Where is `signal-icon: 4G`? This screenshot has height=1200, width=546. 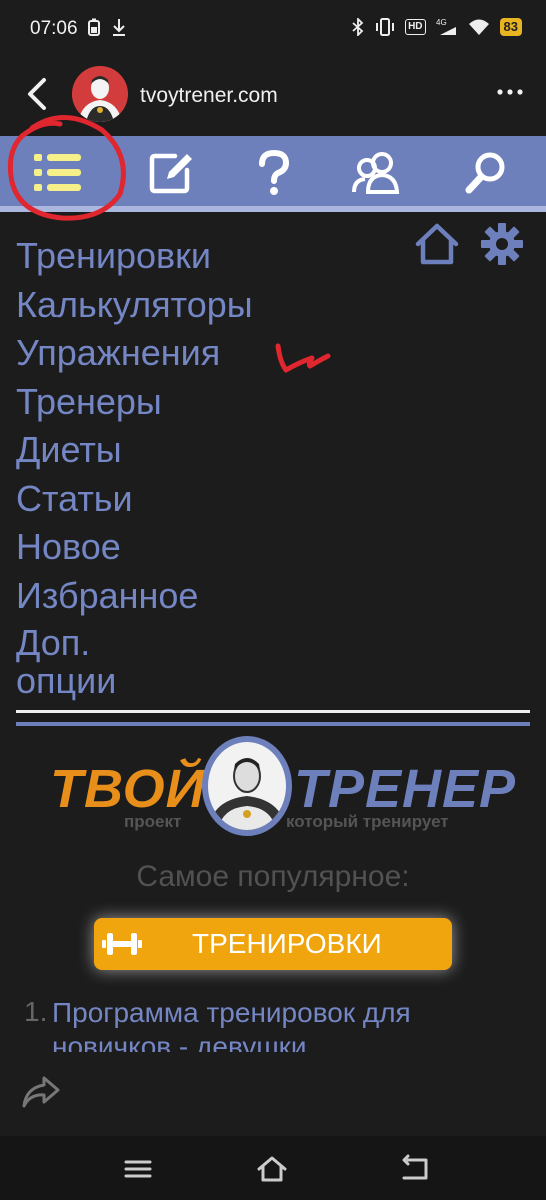 signal-icon: 4G is located at coordinates (446, 26).